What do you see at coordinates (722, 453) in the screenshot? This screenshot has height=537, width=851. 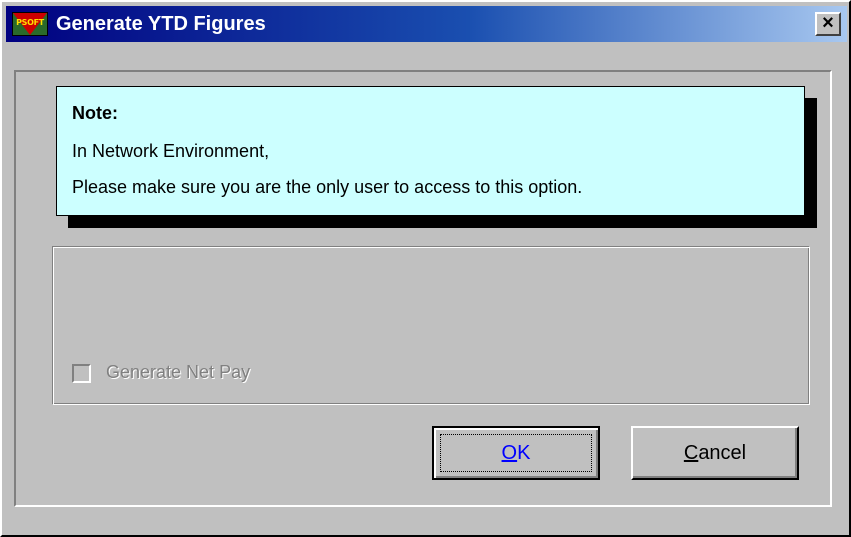 I see `cancel-label-rest: ancel` at bounding box center [722, 453].